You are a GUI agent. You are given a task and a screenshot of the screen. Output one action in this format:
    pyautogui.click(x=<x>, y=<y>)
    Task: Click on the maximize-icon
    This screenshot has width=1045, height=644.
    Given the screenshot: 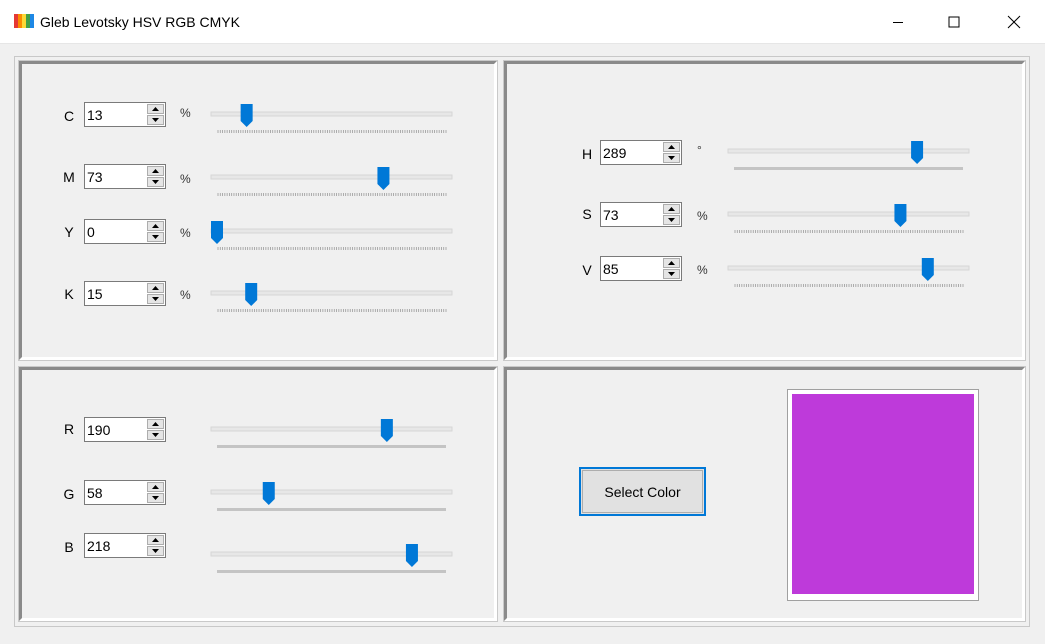 What is the action you would take?
    pyautogui.click(x=954, y=21)
    